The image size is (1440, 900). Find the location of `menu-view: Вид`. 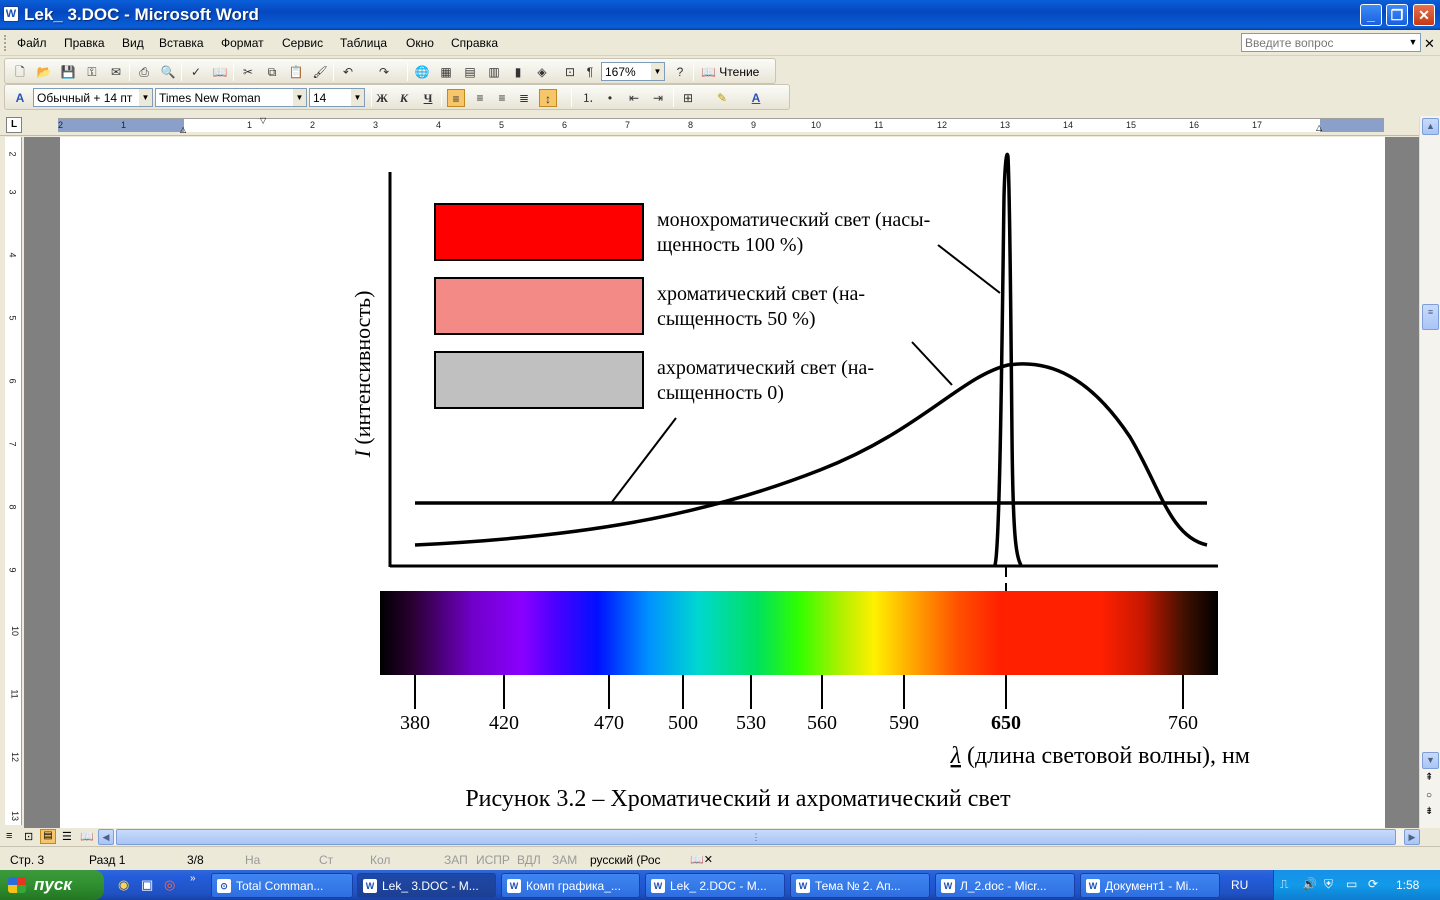

menu-view: Вид is located at coordinates (133, 43).